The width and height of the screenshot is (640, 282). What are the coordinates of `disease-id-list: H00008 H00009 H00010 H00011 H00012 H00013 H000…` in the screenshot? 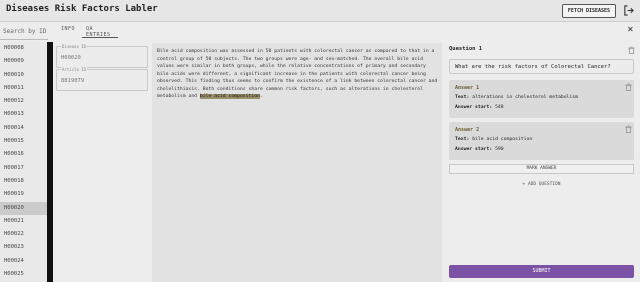 It's located at (23, 162).